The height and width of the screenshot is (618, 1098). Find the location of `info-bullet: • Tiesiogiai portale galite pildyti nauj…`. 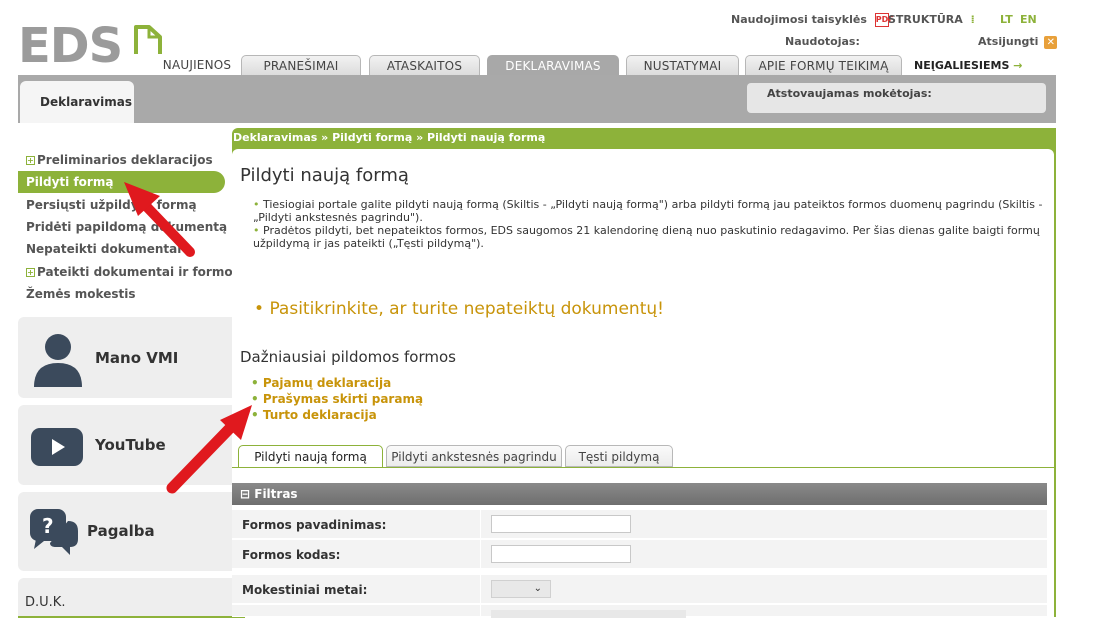

info-bullet: • Tiesiogiai portale galite pildyti nauj… is located at coordinates (648, 211).